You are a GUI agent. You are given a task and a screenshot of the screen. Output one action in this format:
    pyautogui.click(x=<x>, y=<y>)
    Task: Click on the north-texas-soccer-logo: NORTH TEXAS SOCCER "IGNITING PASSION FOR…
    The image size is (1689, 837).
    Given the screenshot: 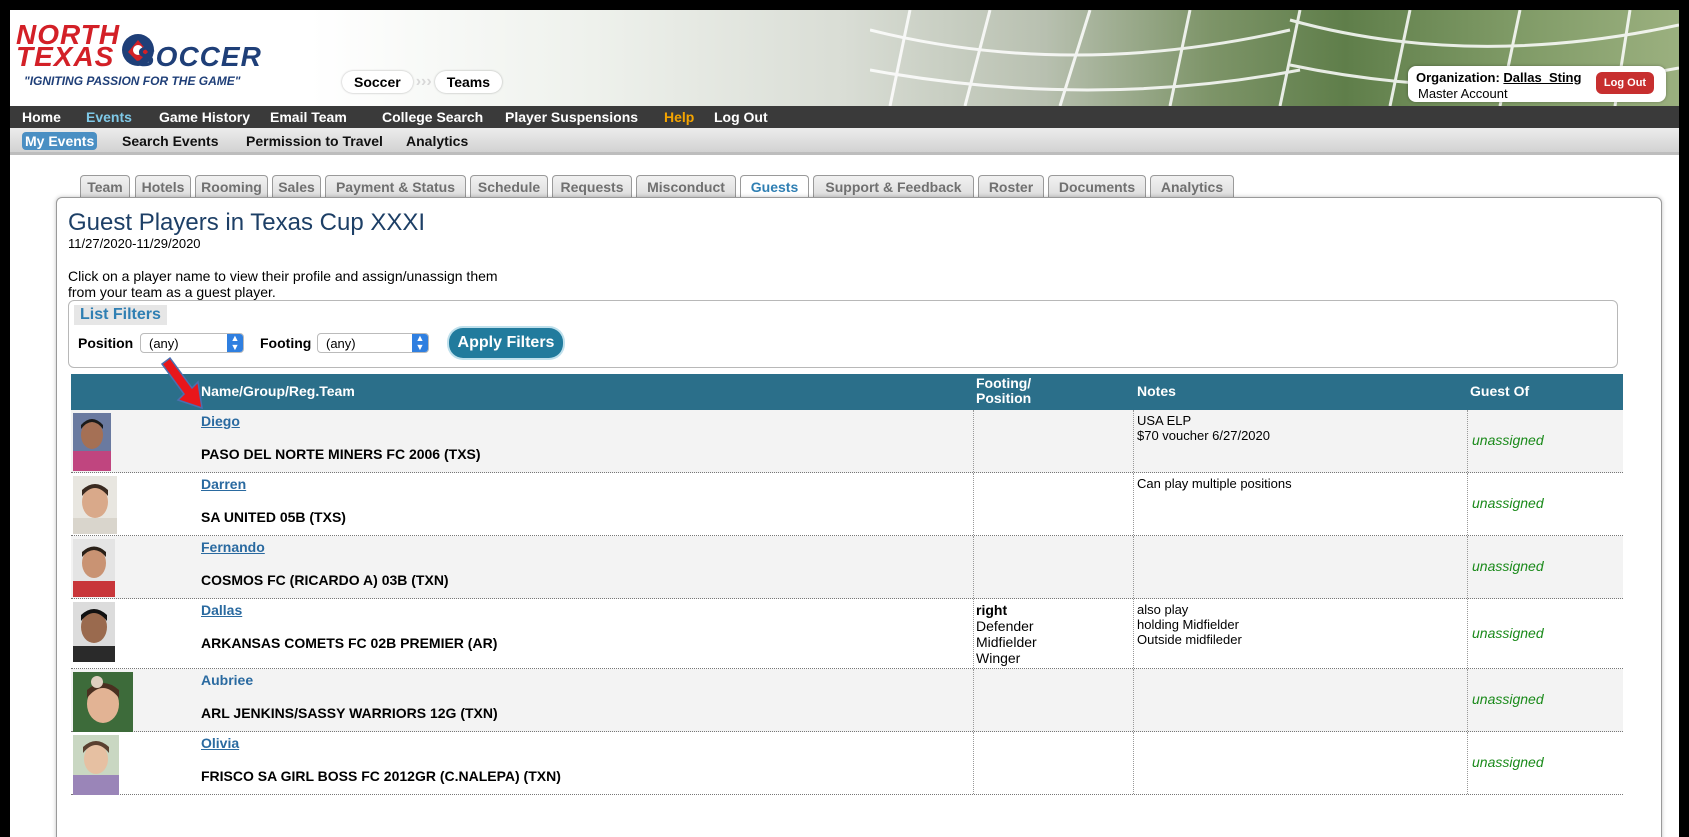 What is the action you would take?
    pyautogui.click(x=156, y=56)
    